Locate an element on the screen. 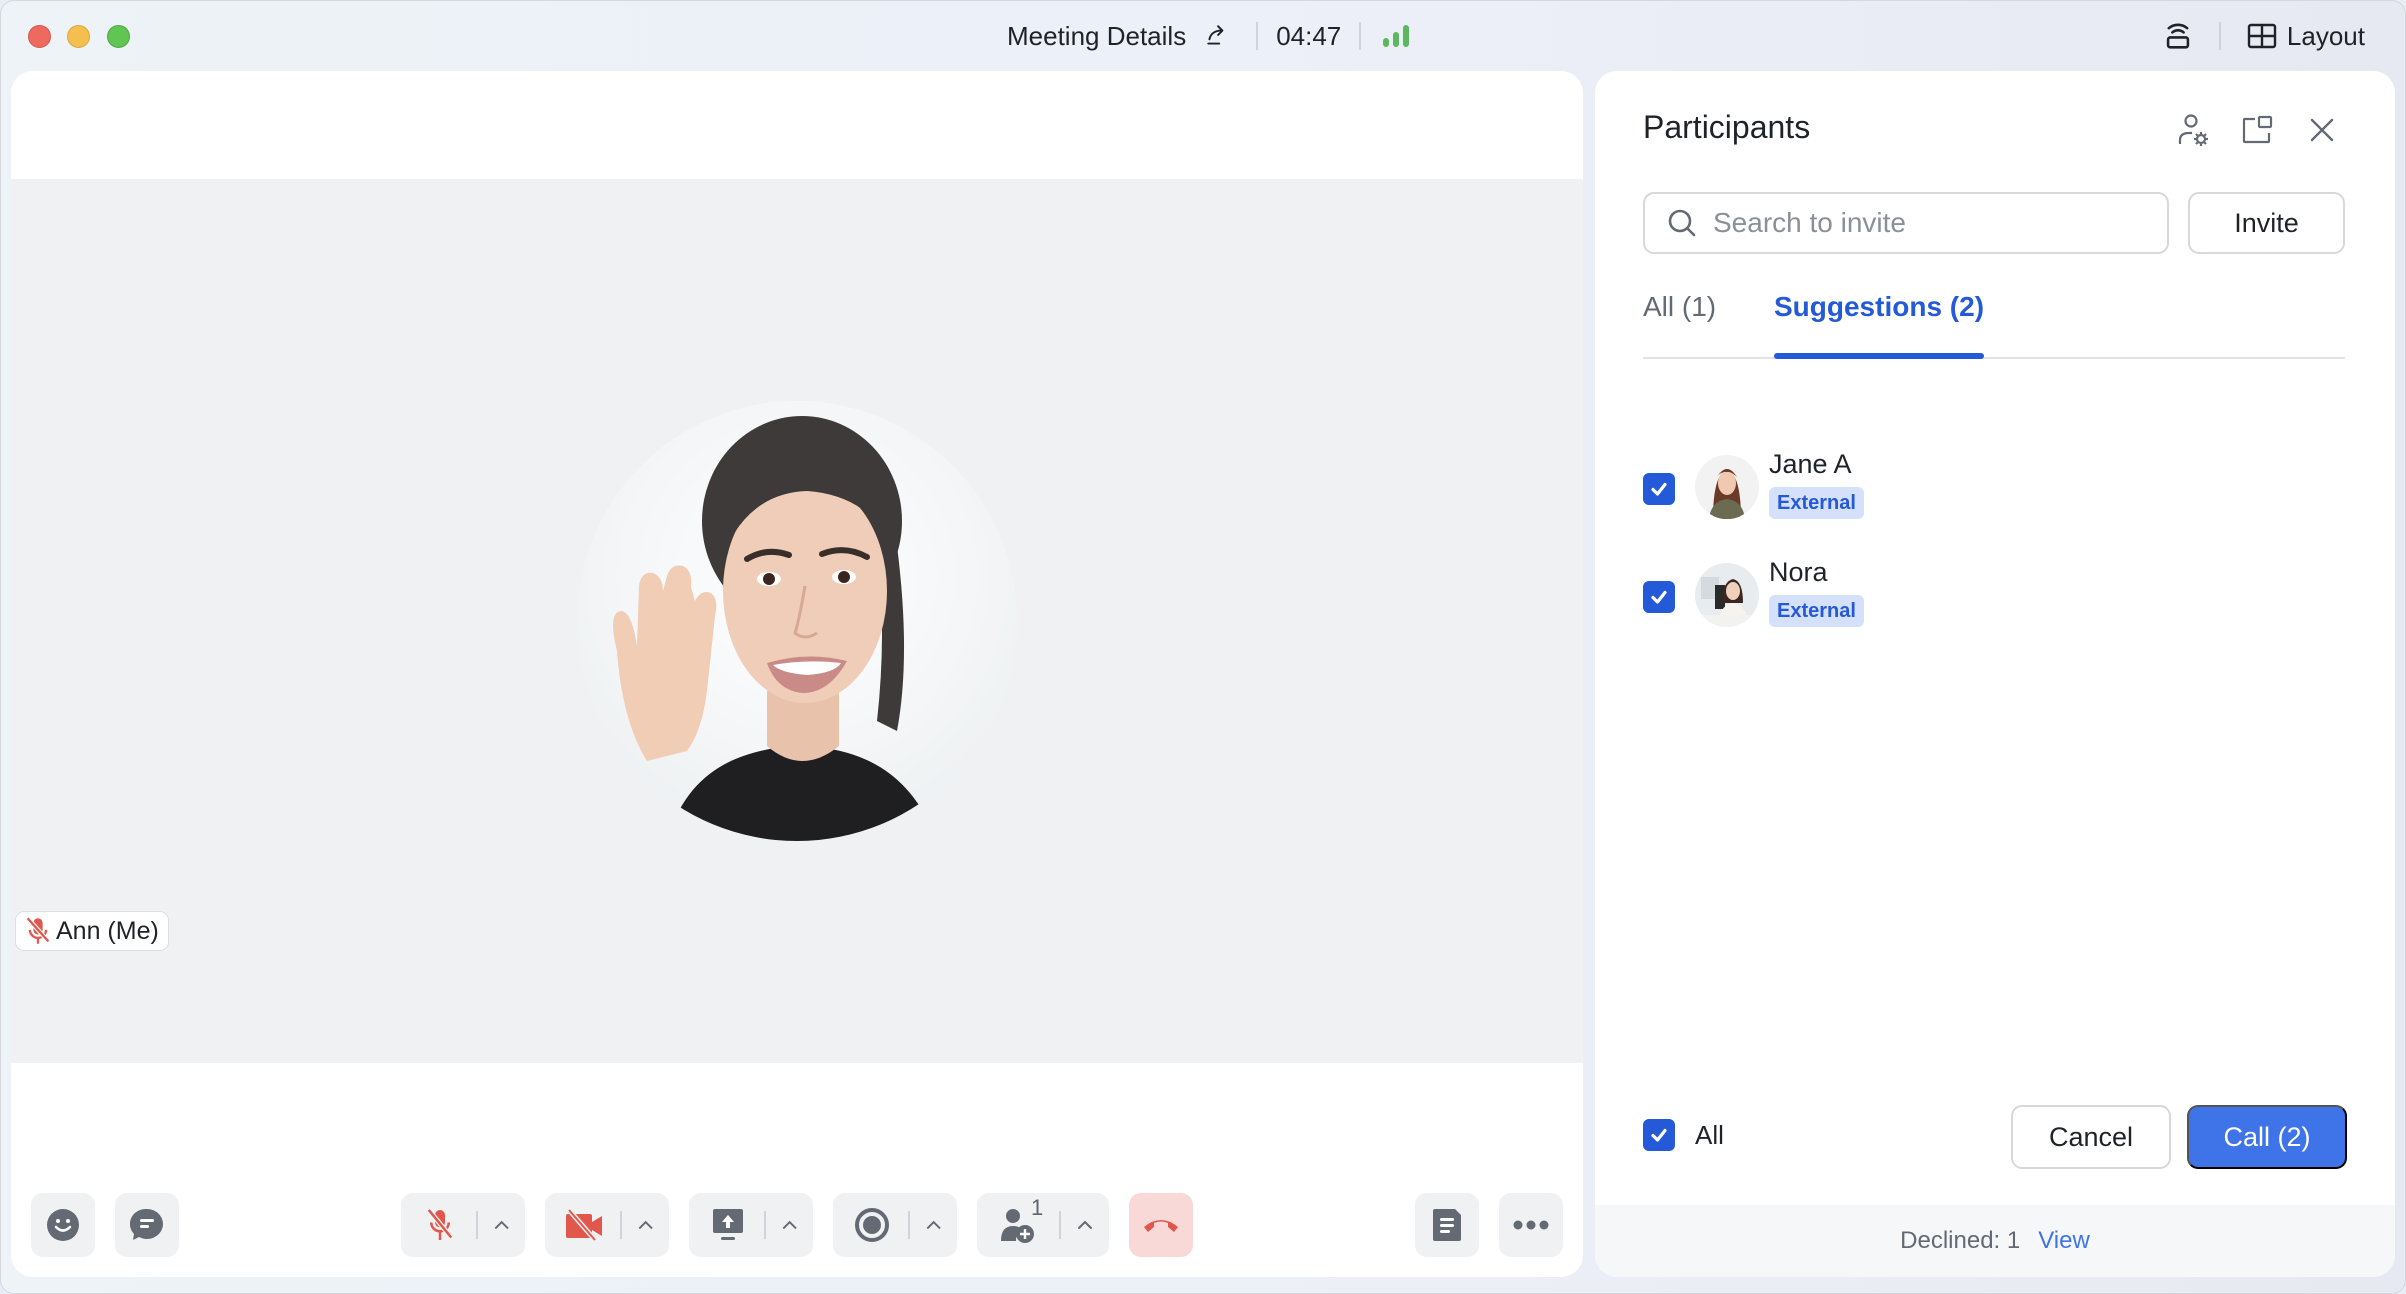 The image size is (2406, 1294). cancel-button: Cancel is located at coordinates (2091, 1137).